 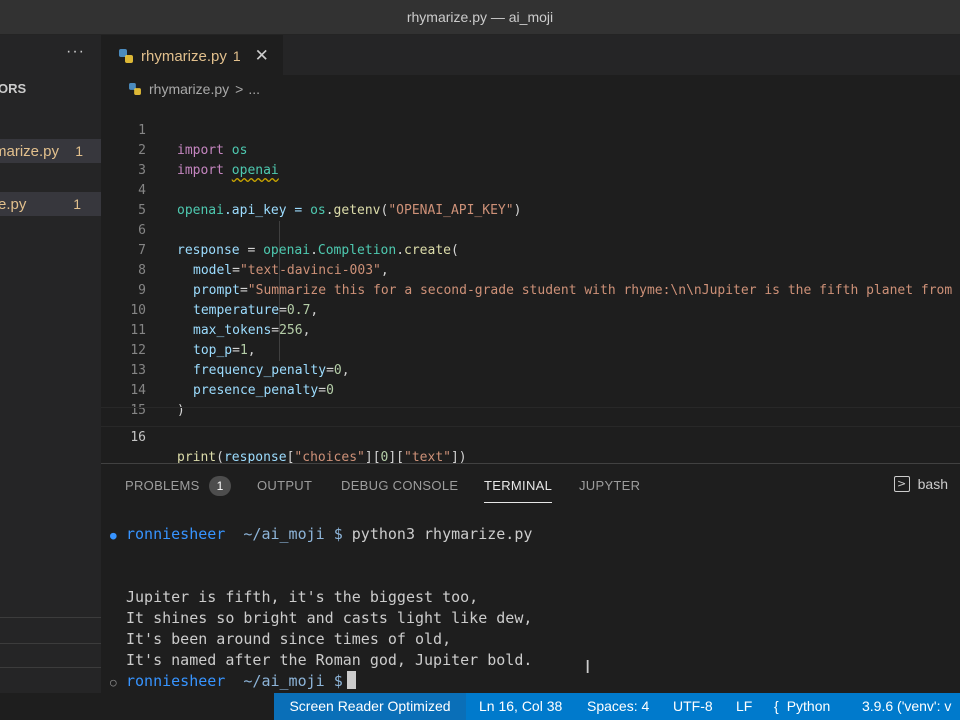 I want to click on breadcrumb-file: rhymarize.py, so click(x=189, y=89).